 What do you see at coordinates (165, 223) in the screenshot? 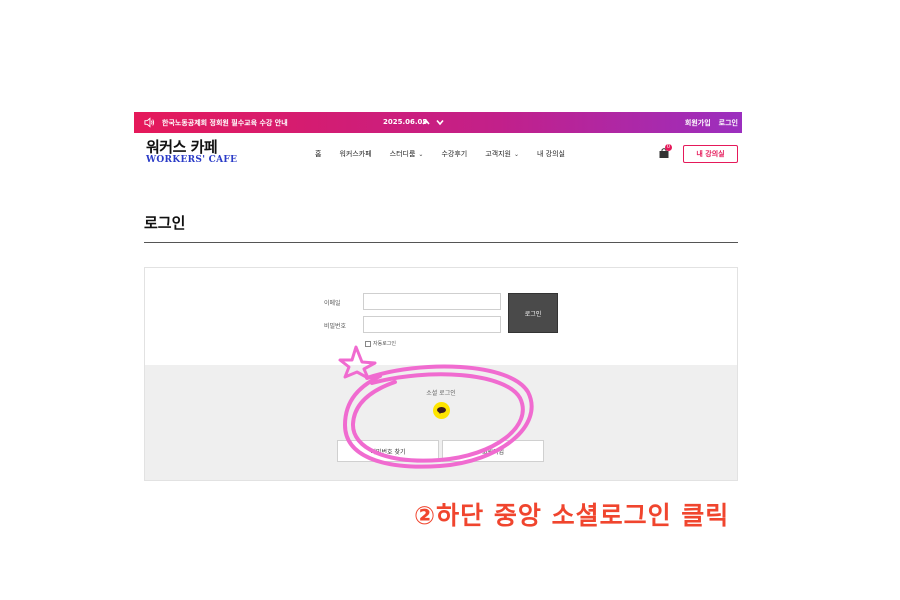
I see `page-title: 로그인` at bounding box center [165, 223].